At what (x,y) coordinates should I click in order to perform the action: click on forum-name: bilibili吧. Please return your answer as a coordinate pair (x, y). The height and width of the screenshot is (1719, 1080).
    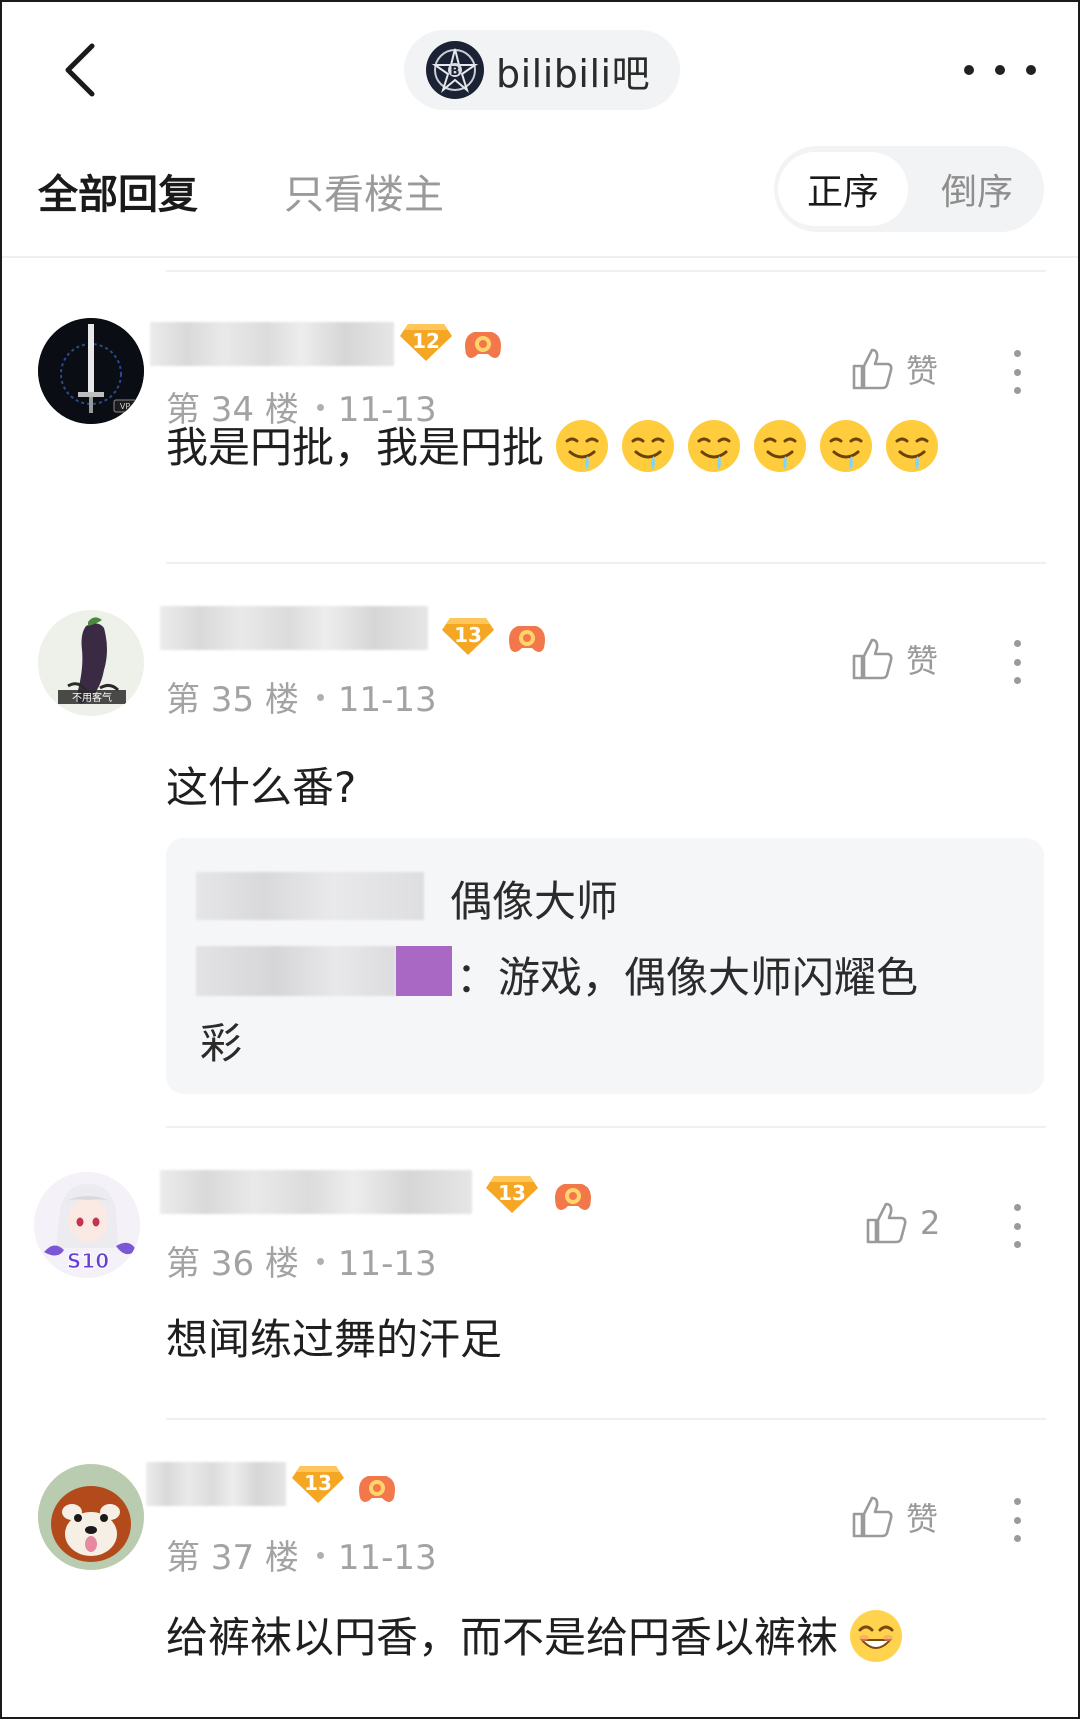
    Looking at the image, I should click on (573, 73).